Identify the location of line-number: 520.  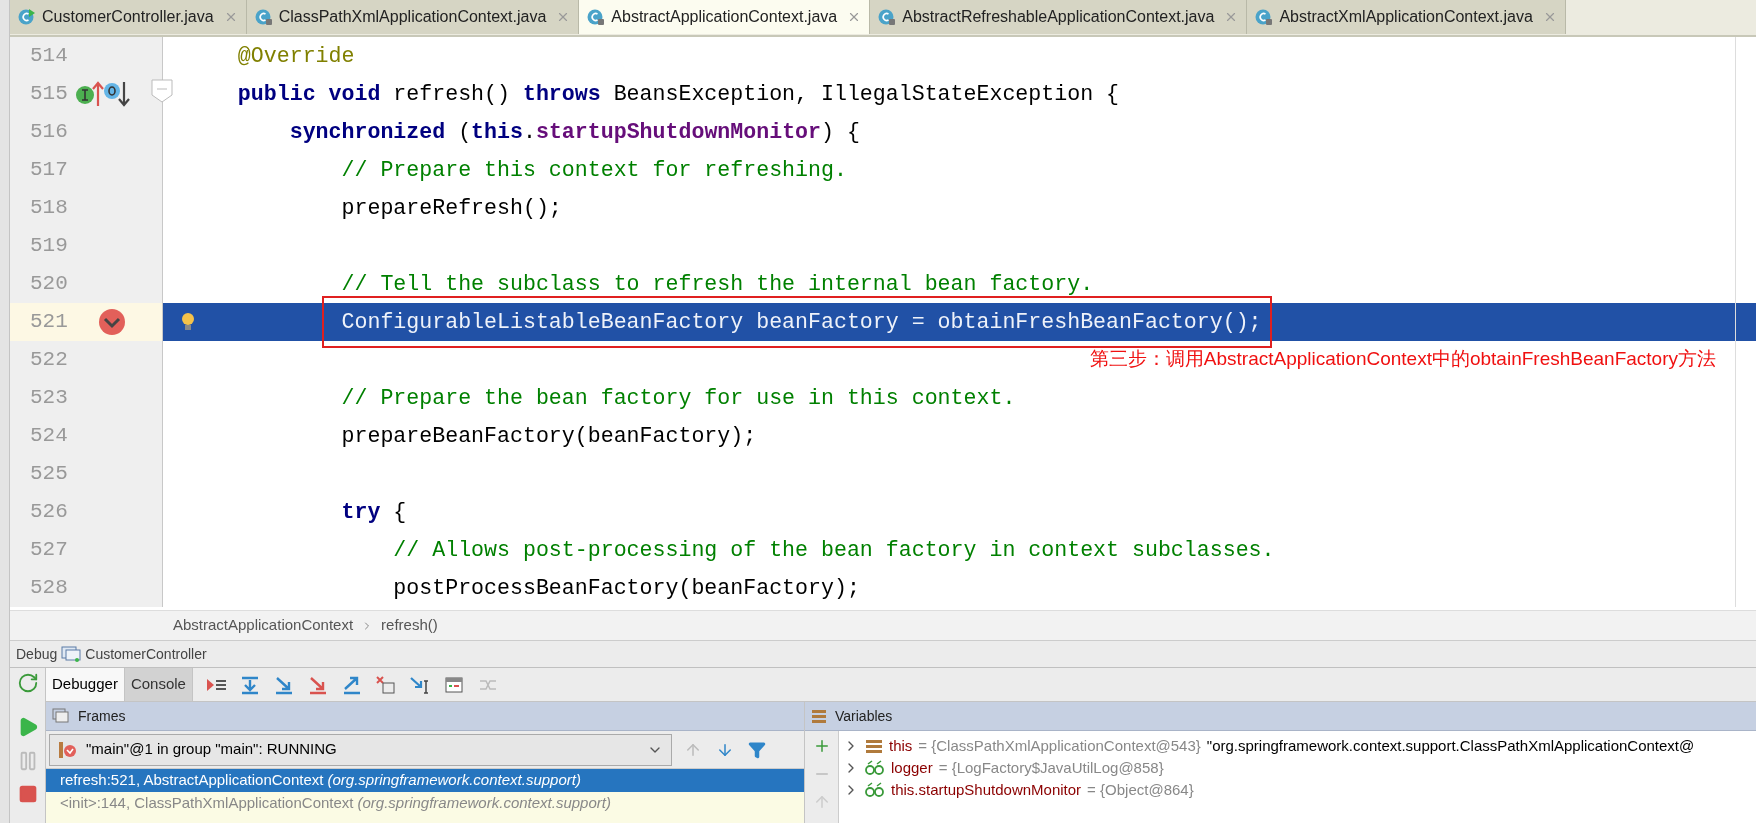
(49, 284).